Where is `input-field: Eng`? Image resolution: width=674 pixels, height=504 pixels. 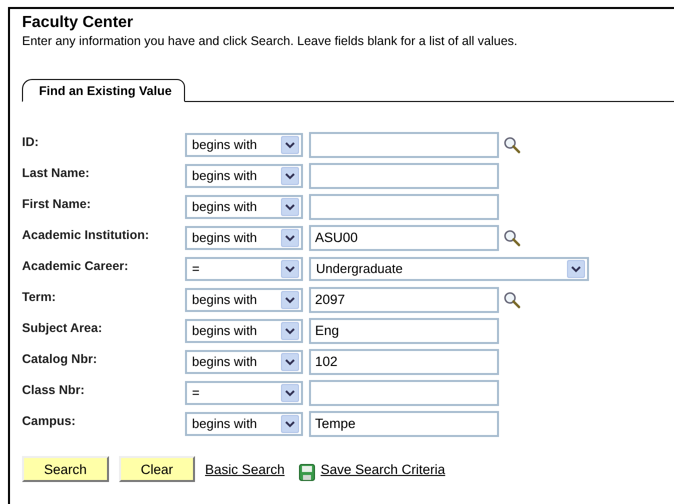
input-field: Eng is located at coordinates (404, 331).